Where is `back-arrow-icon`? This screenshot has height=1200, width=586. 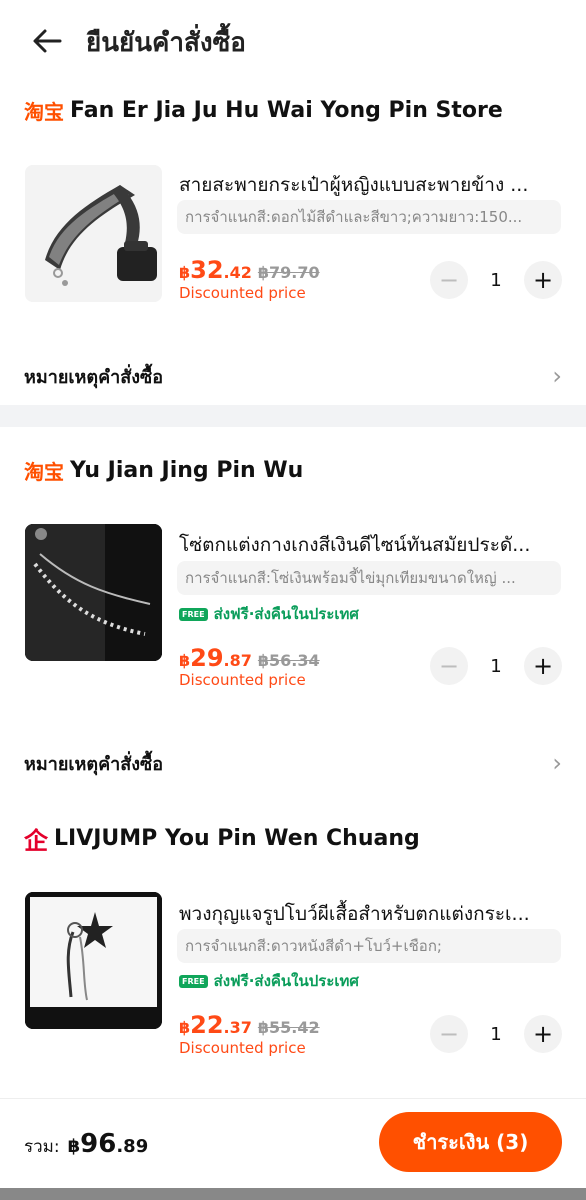 back-arrow-icon is located at coordinates (47, 41).